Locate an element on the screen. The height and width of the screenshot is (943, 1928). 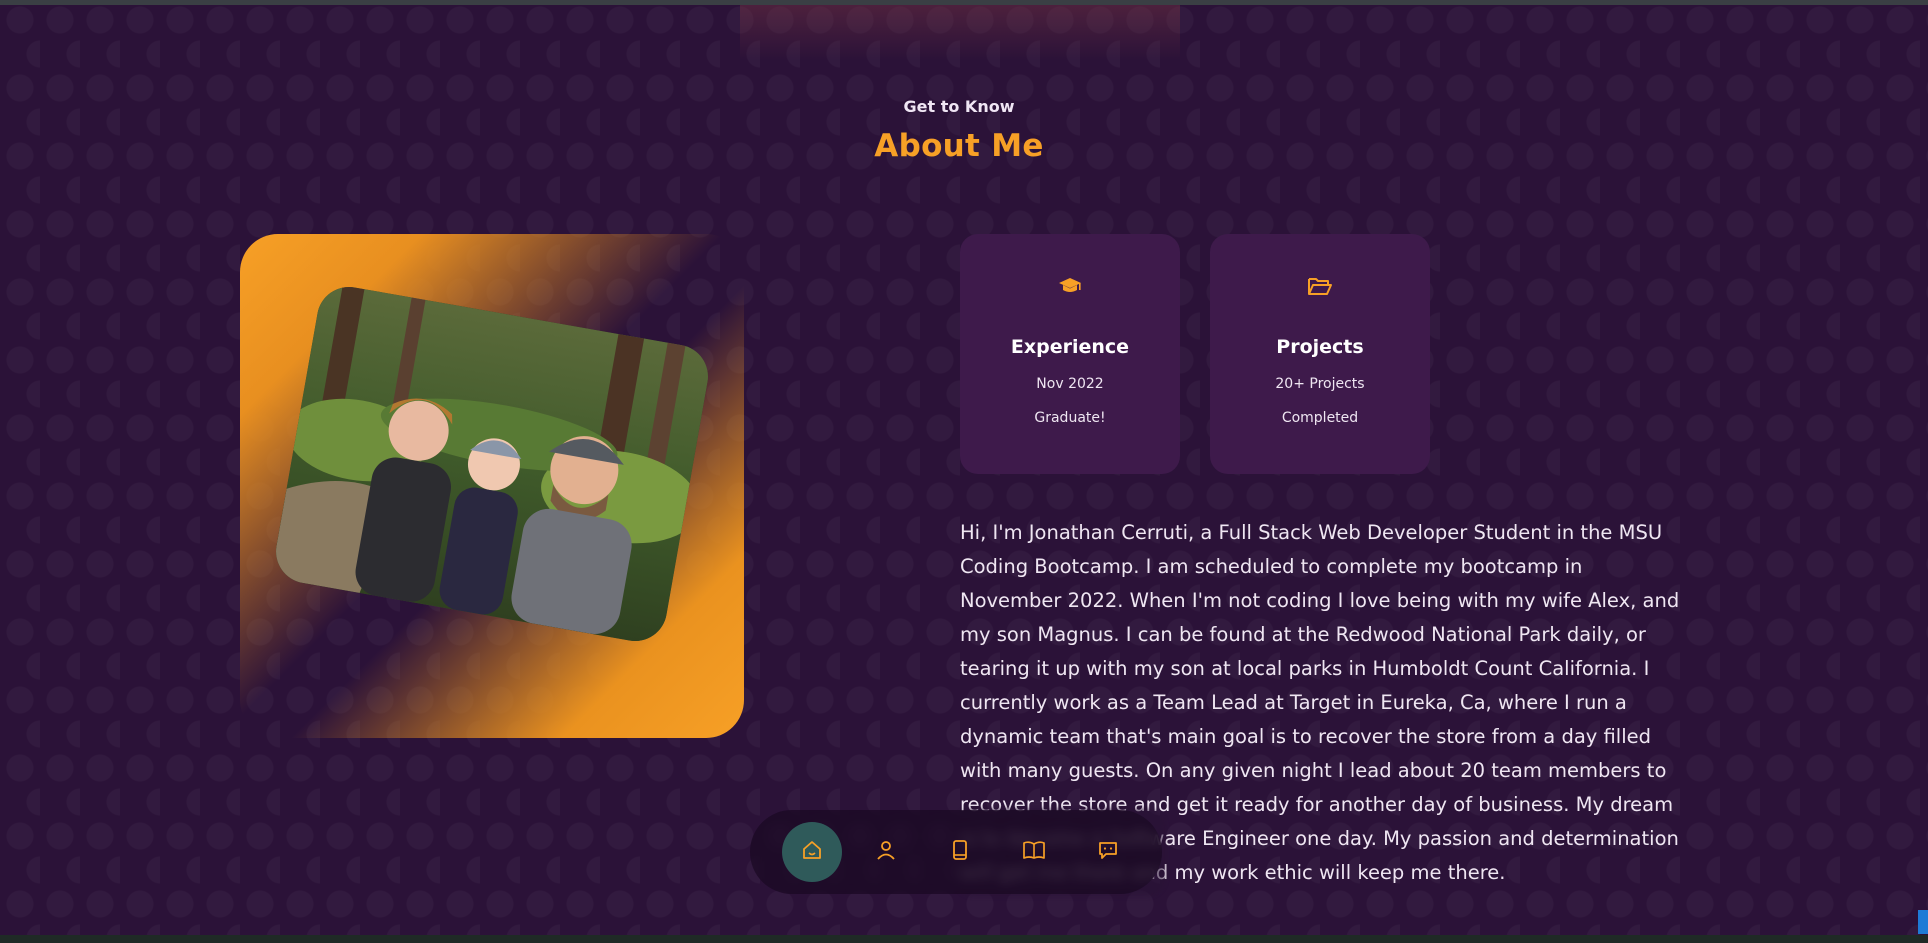
projects-card-title: Projects is located at coordinates (1320, 347).